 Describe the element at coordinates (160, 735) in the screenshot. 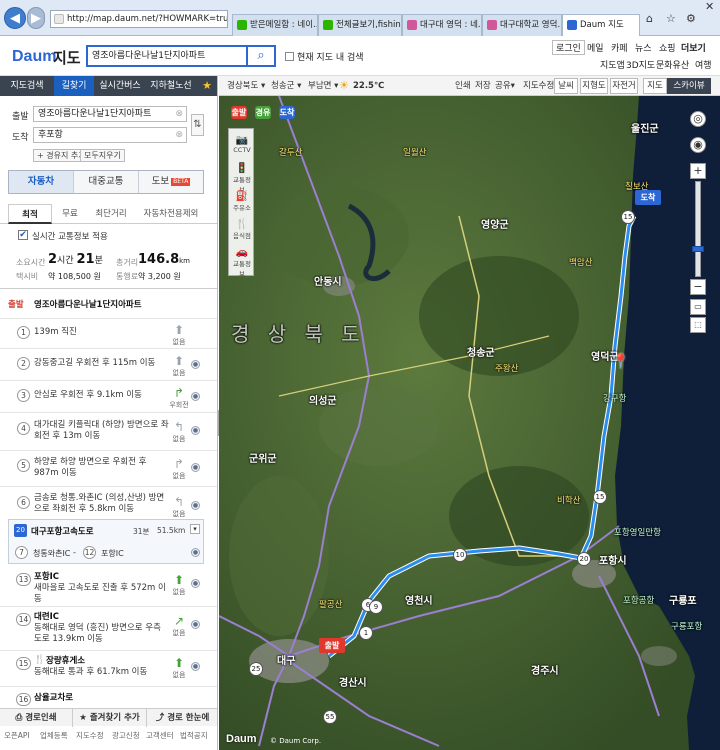

I see `footer-support: 고객센터` at that location.